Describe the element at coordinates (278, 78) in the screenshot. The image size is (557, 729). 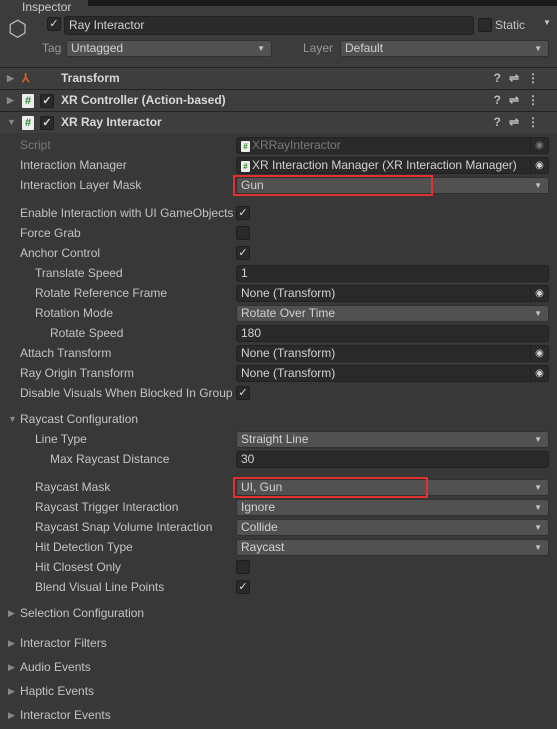
I see `component-header: ▶ ⅄ Transform ?⇌⋮` at that location.